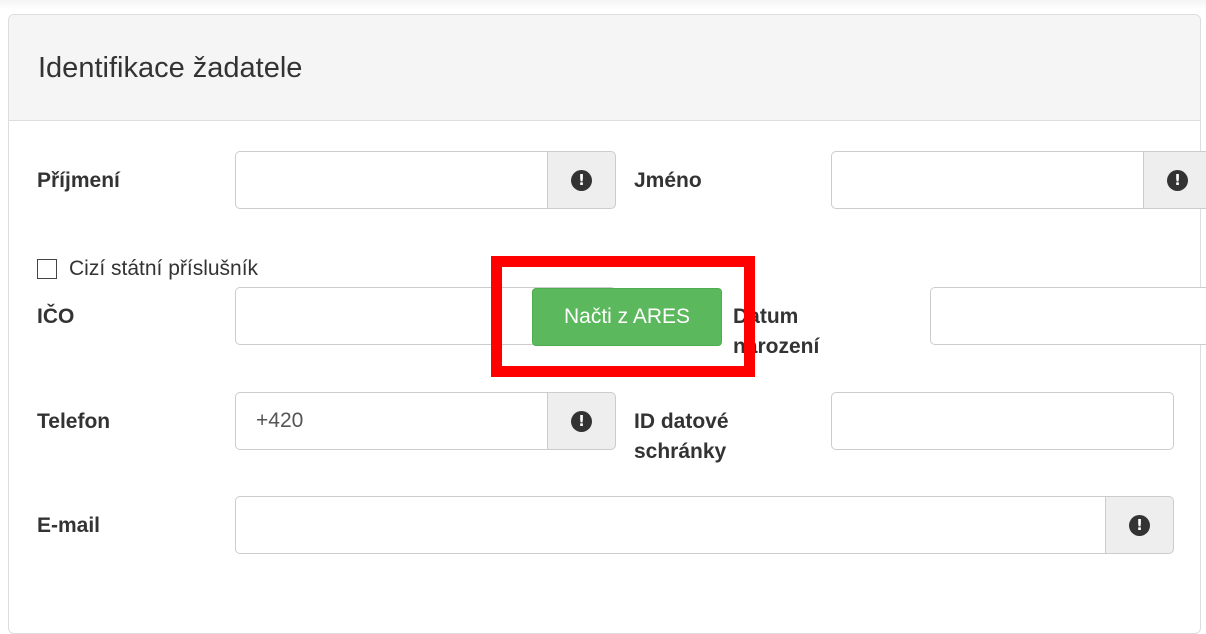 This screenshot has height=634, width=1206. What do you see at coordinates (766, 316) in the screenshot?
I see `datum-narozeni-label-line1: Datum` at bounding box center [766, 316].